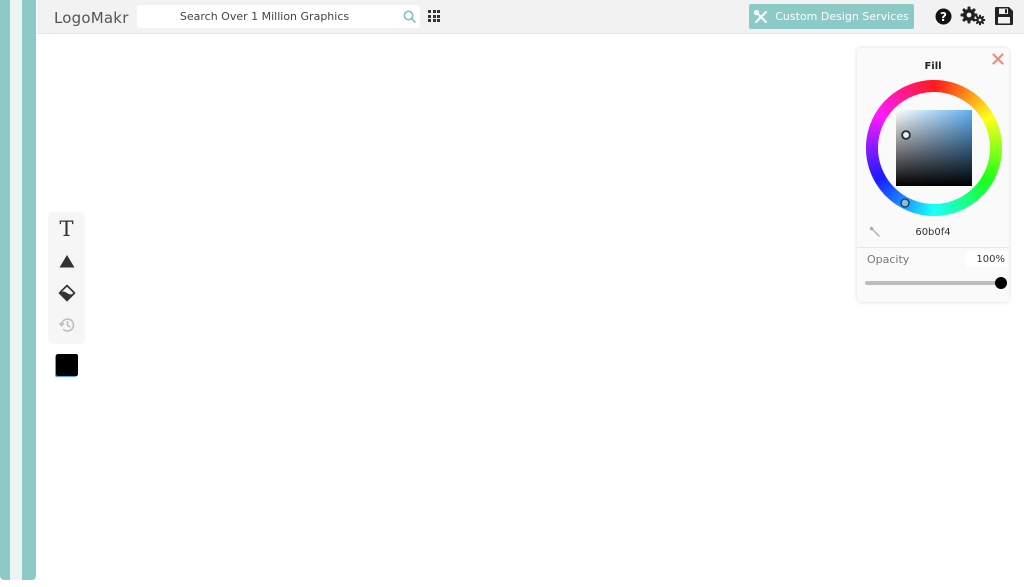 The height and width of the screenshot is (587, 1024). What do you see at coordinates (67, 365) in the screenshot?
I see `current-color-swatch` at bounding box center [67, 365].